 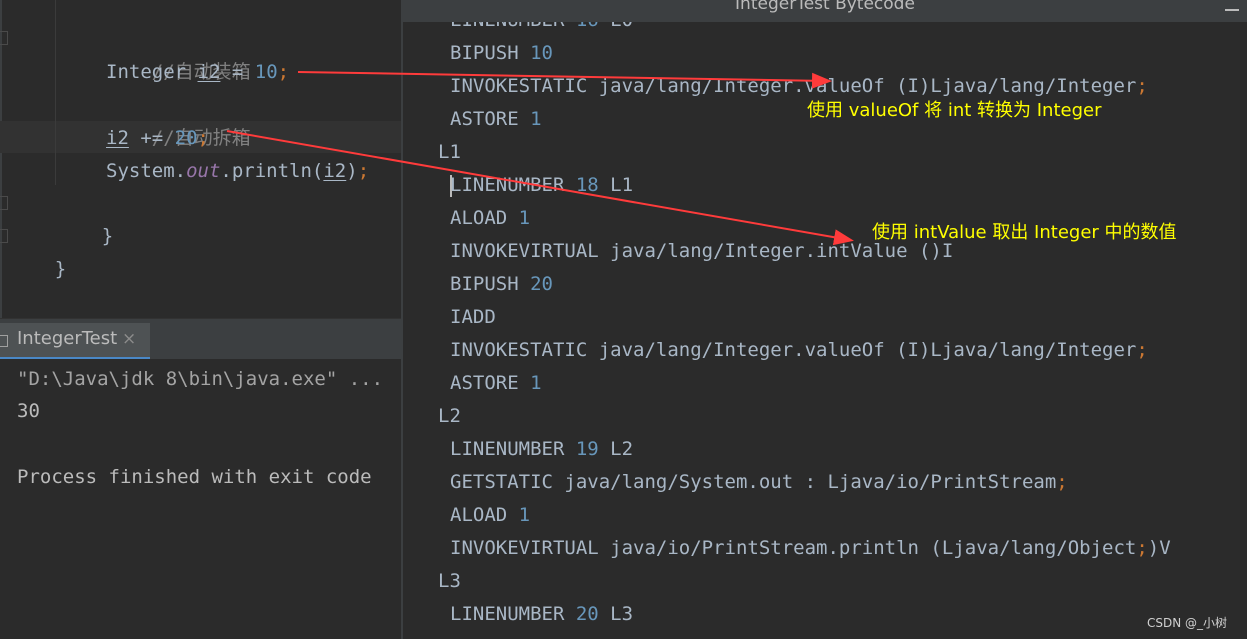 I want to click on operand-number: 10, so click(x=541, y=53).